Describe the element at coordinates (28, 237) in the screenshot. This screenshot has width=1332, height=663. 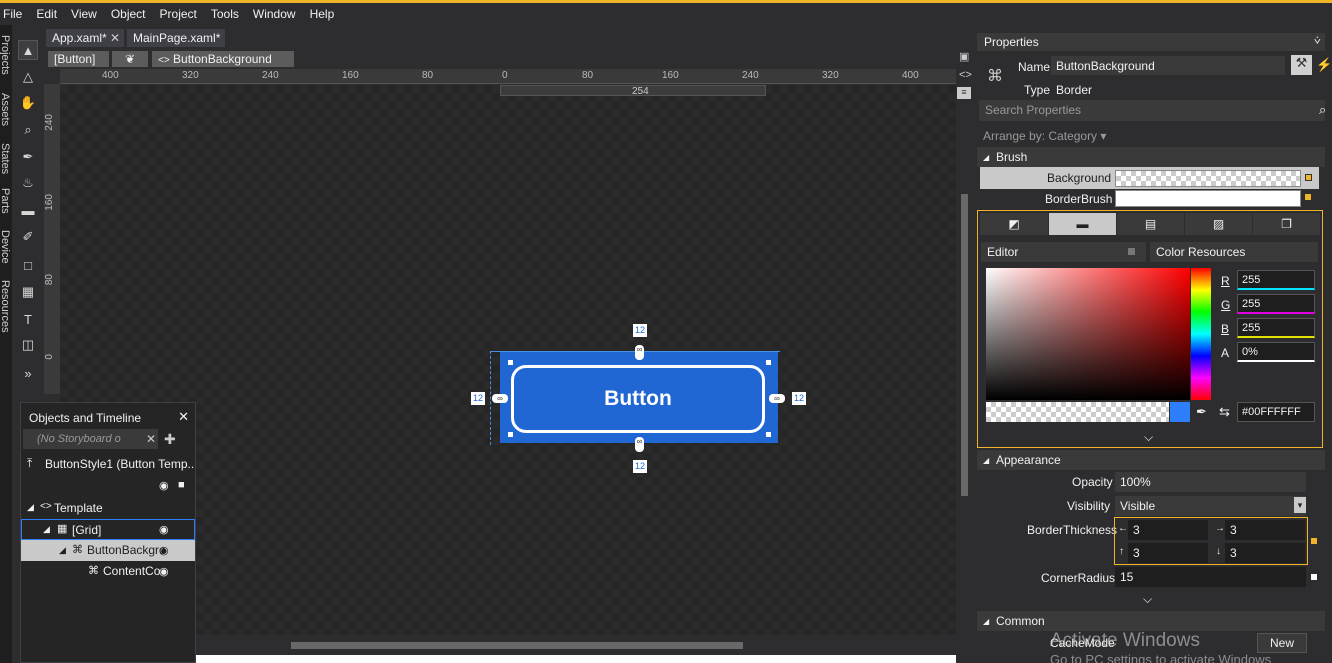
I see `pen-tool-icon: ✐` at that location.